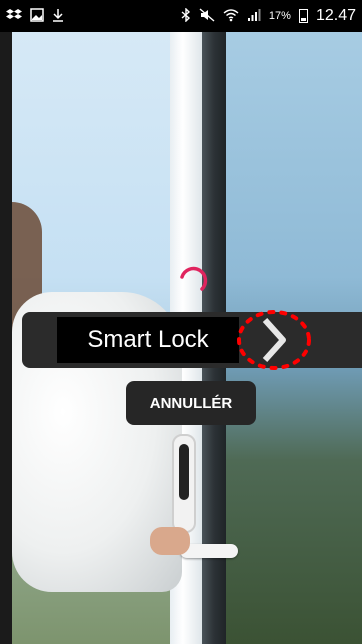 This screenshot has width=362, height=644. I want to click on chevron-right-icon, so click(274, 340).